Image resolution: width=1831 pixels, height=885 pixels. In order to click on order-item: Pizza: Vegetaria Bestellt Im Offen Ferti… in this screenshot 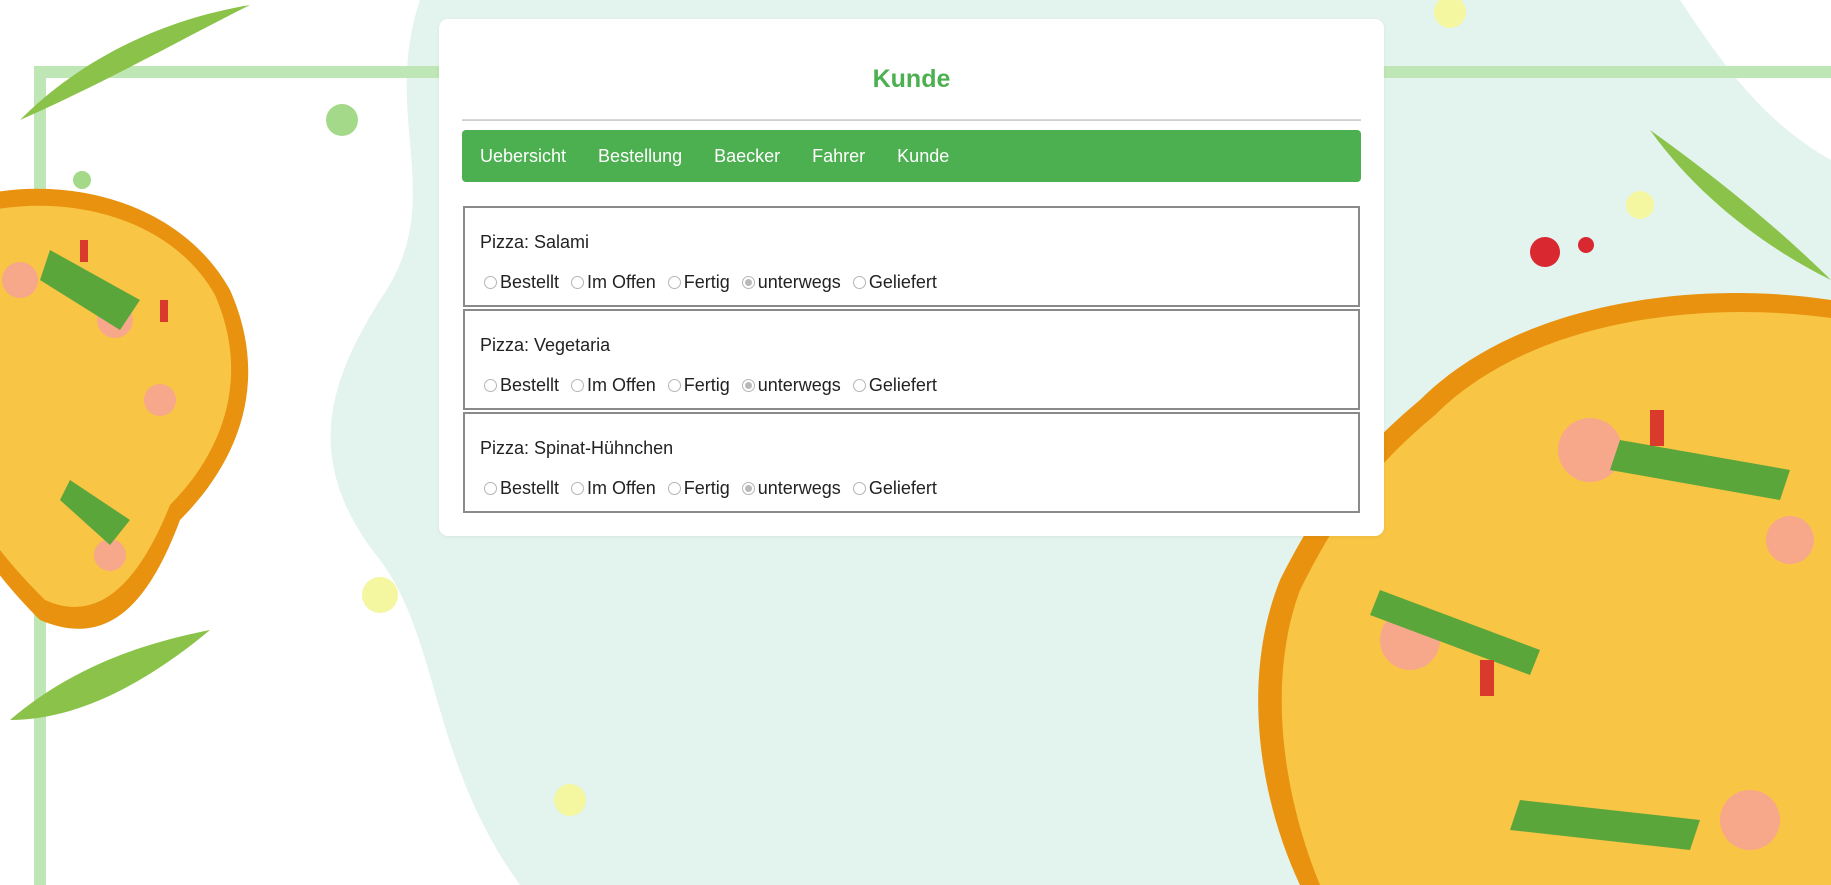, I will do `click(911, 359)`.